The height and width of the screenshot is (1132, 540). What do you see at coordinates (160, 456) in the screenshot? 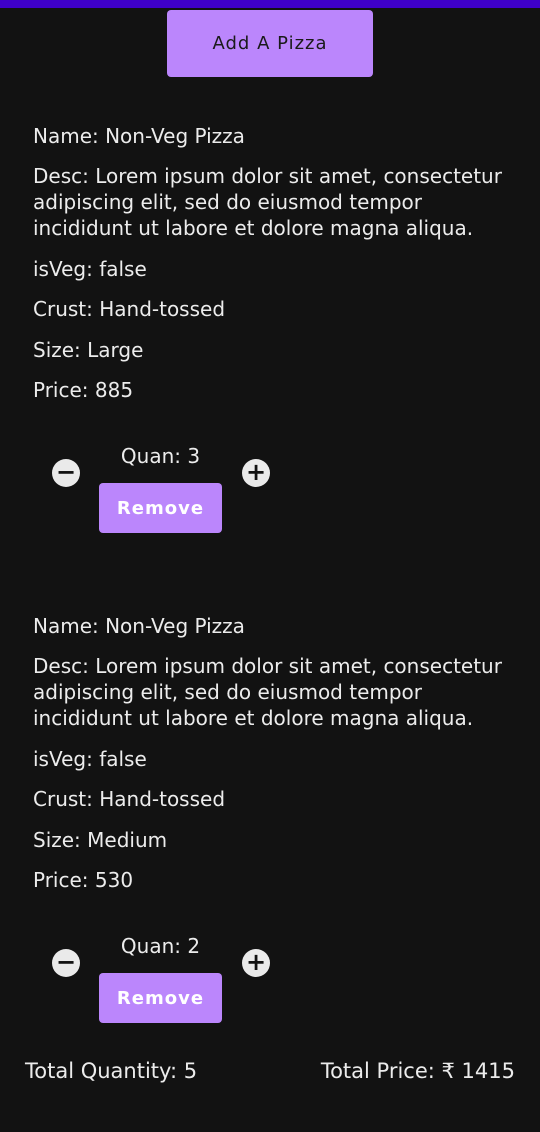
I see `quantity-label: Quan: 3` at bounding box center [160, 456].